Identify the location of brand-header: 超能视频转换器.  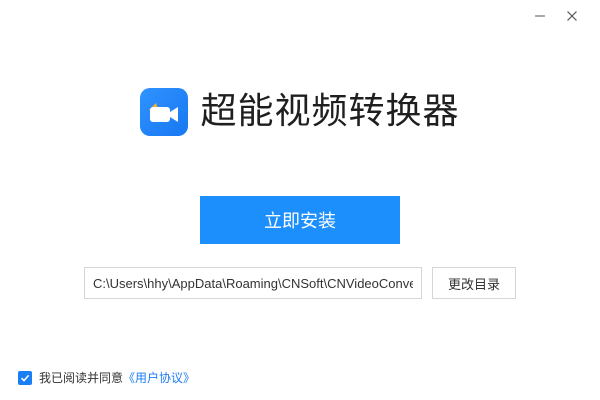
(300, 112).